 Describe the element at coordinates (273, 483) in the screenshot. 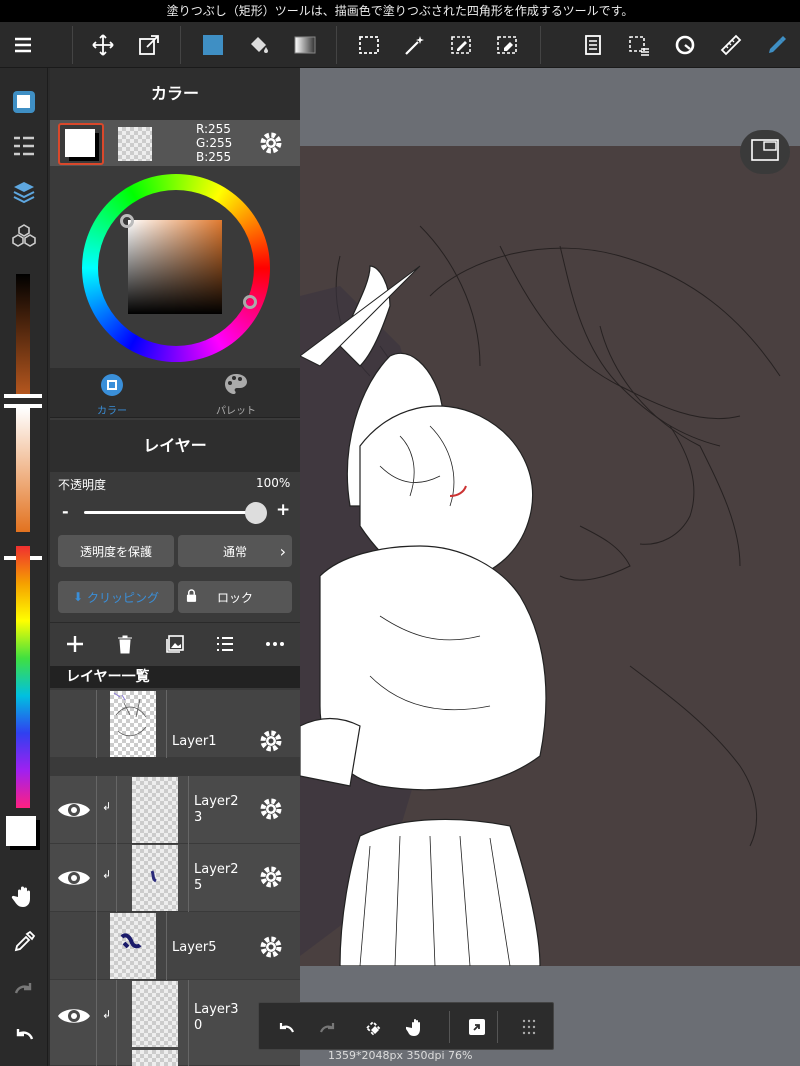

I see `opacity-value: 100%` at that location.